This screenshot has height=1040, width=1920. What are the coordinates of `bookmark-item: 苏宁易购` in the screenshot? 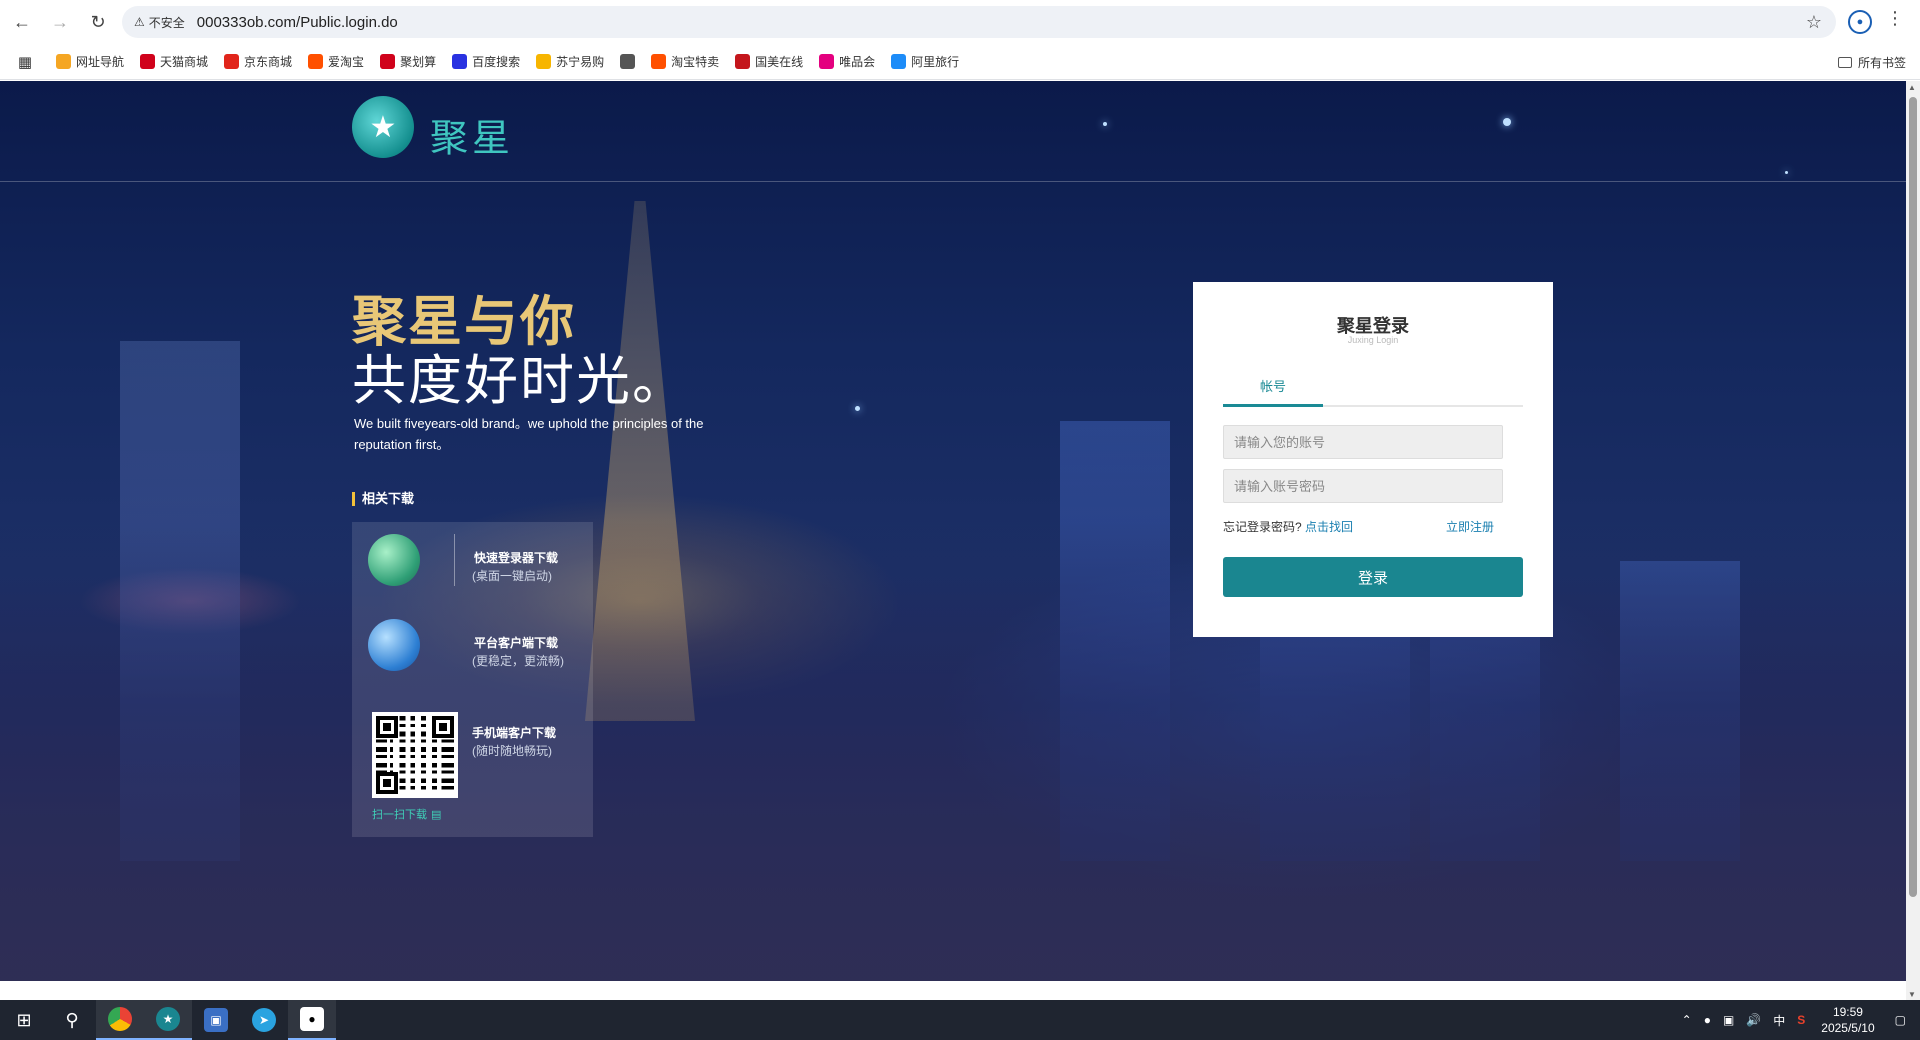 It's located at (570, 61).